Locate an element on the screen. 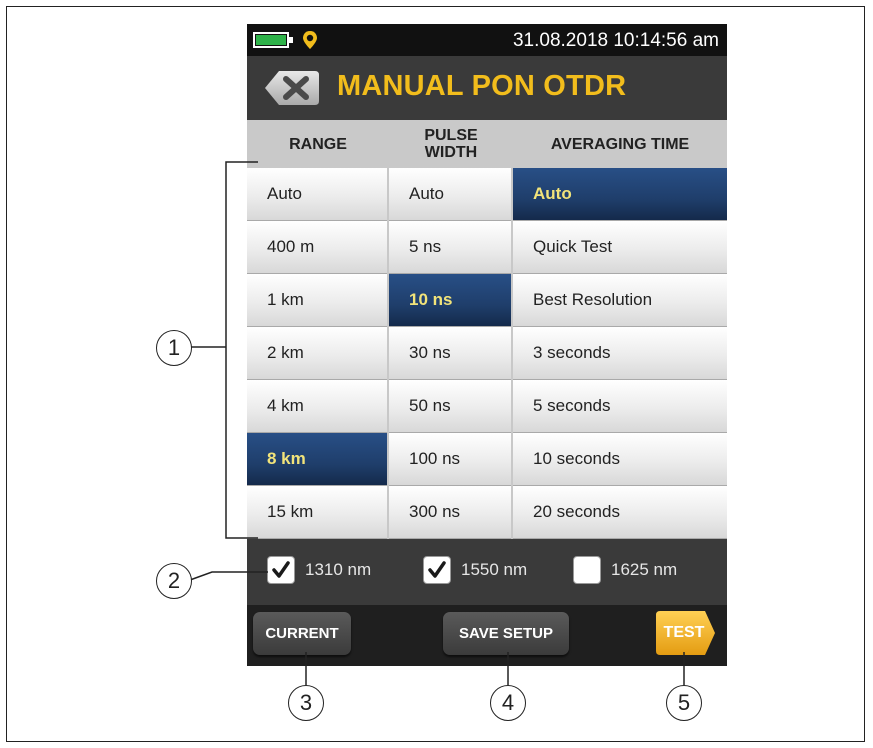 The image size is (873, 748). callout-4: 4 is located at coordinates (508, 703).